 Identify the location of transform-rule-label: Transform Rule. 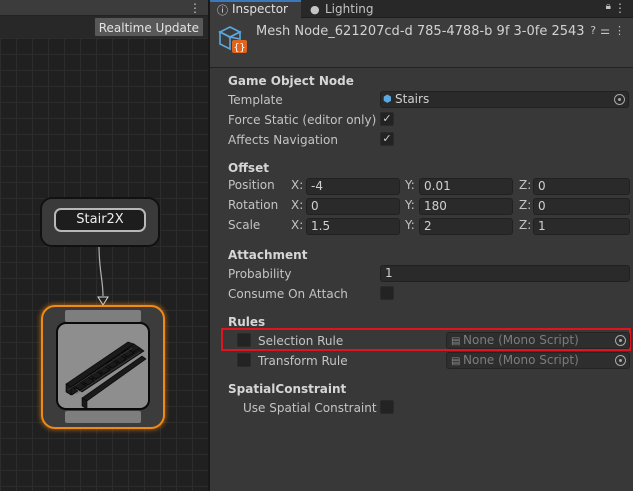
(303, 361).